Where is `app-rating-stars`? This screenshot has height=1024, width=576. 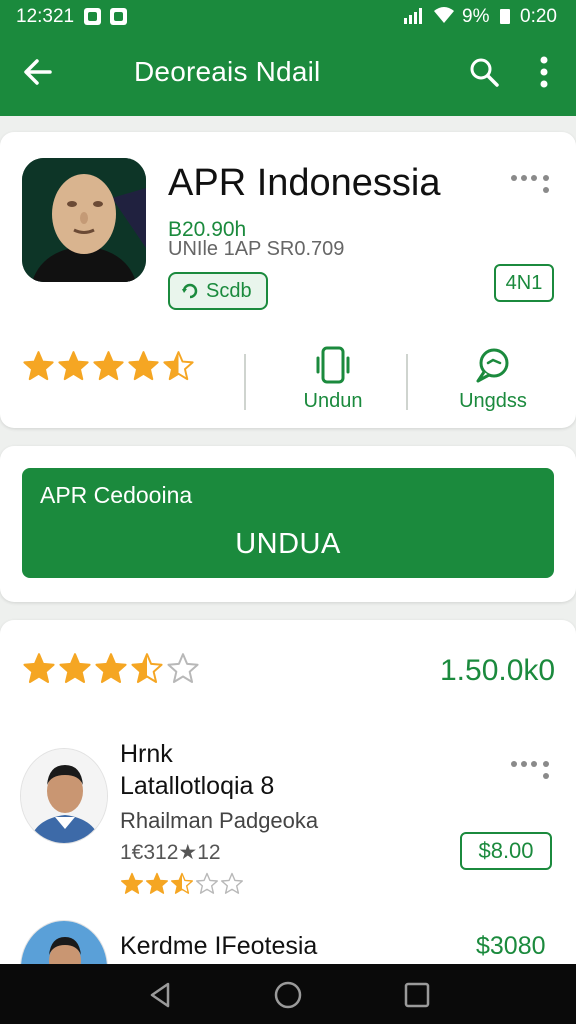 app-rating-stars is located at coordinates (108, 366).